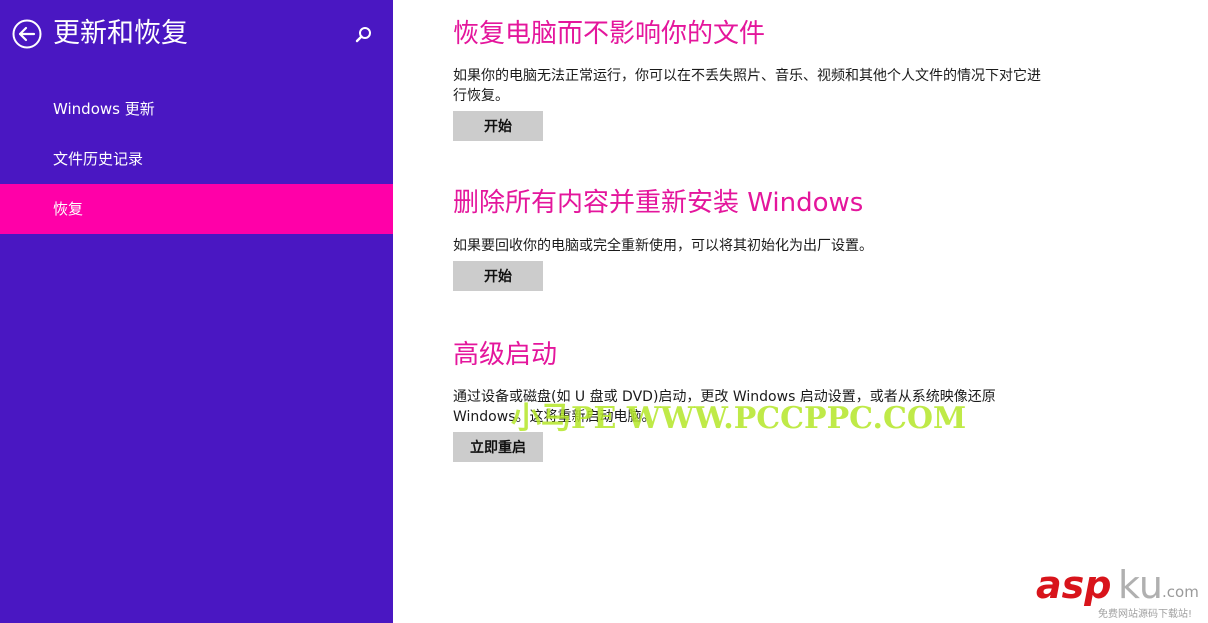  Describe the element at coordinates (104, 109) in the screenshot. I see `sidebar-item-label: Windows 更新` at that location.